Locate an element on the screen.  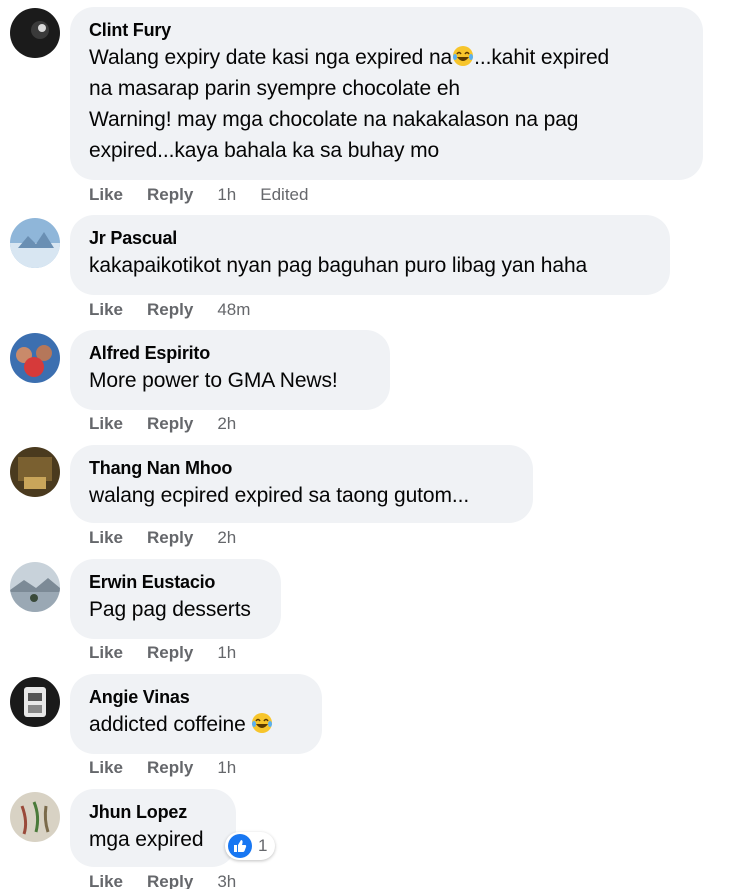
comment-bubble: Jhun Lopez mga expired is located at coordinates (153, 828).